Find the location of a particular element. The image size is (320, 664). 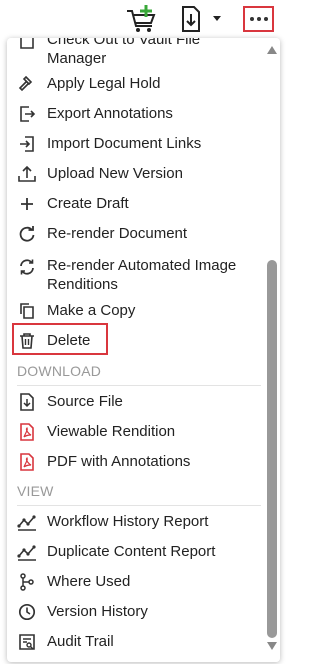

menu-item-label: Audit Trail is located at coordinates (80, 641).